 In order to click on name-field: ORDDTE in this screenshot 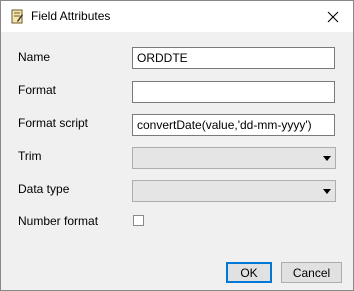, I will do `click(233, 58)`.